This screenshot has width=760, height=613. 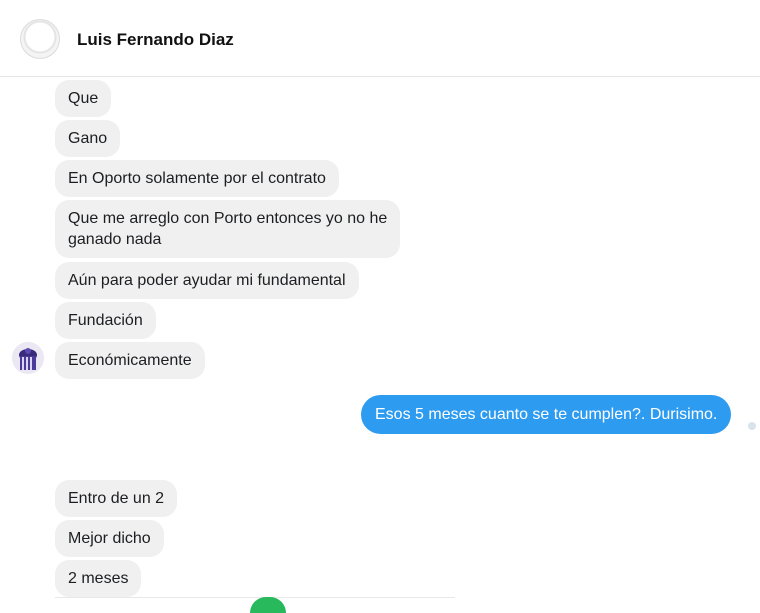 I want to click on incoming-message: Entro de un 2, so click(x=116, y=498).